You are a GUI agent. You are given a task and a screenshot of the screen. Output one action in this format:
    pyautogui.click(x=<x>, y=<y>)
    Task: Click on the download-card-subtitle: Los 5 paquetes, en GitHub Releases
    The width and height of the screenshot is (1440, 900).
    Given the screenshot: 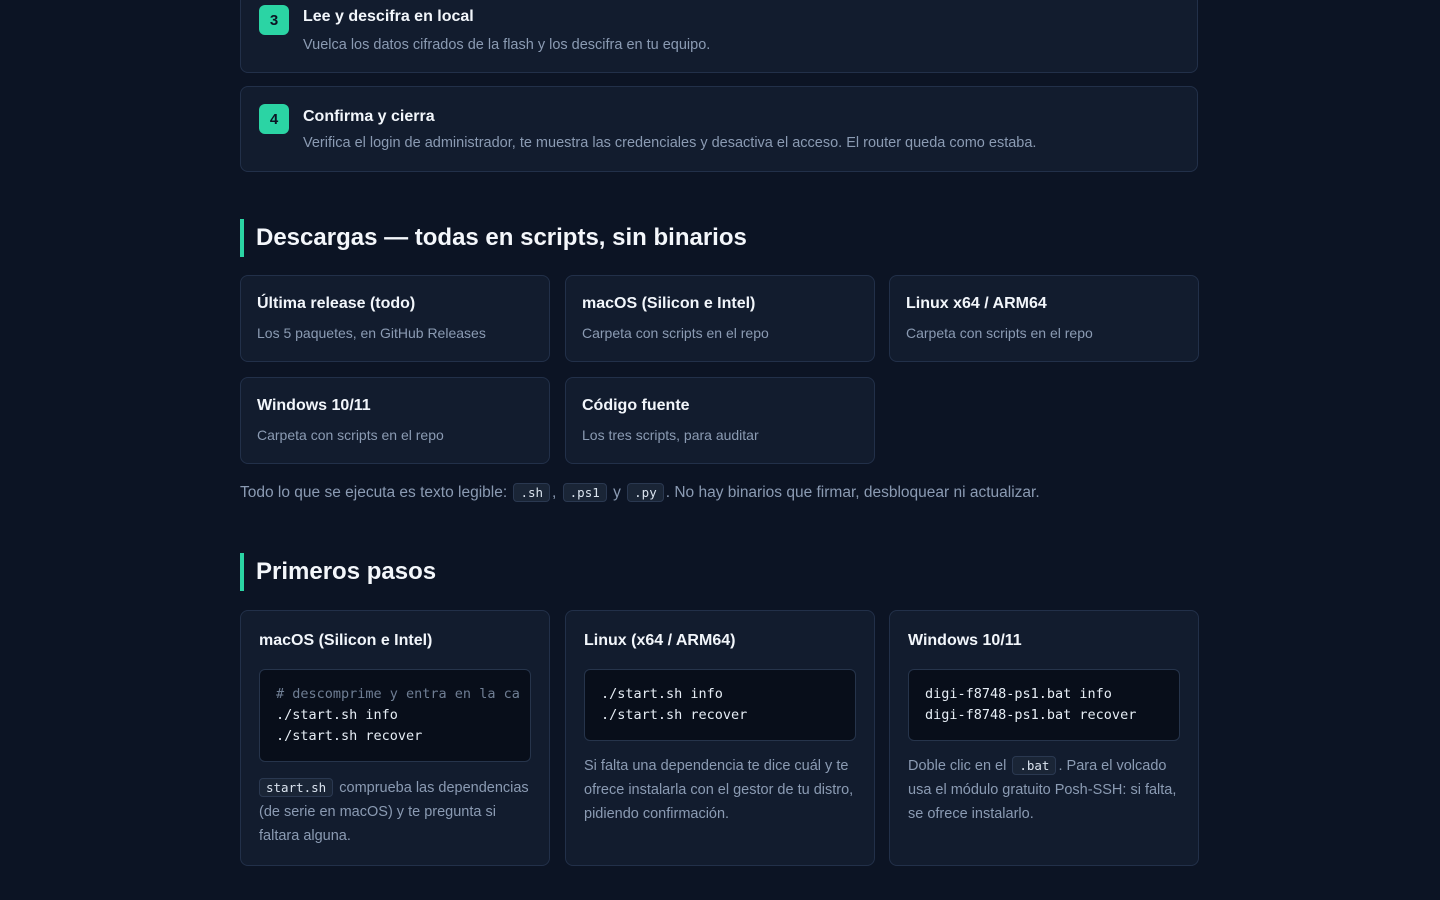 What is the action you would take?
    pyautogui.click(x=371, y=333)
    